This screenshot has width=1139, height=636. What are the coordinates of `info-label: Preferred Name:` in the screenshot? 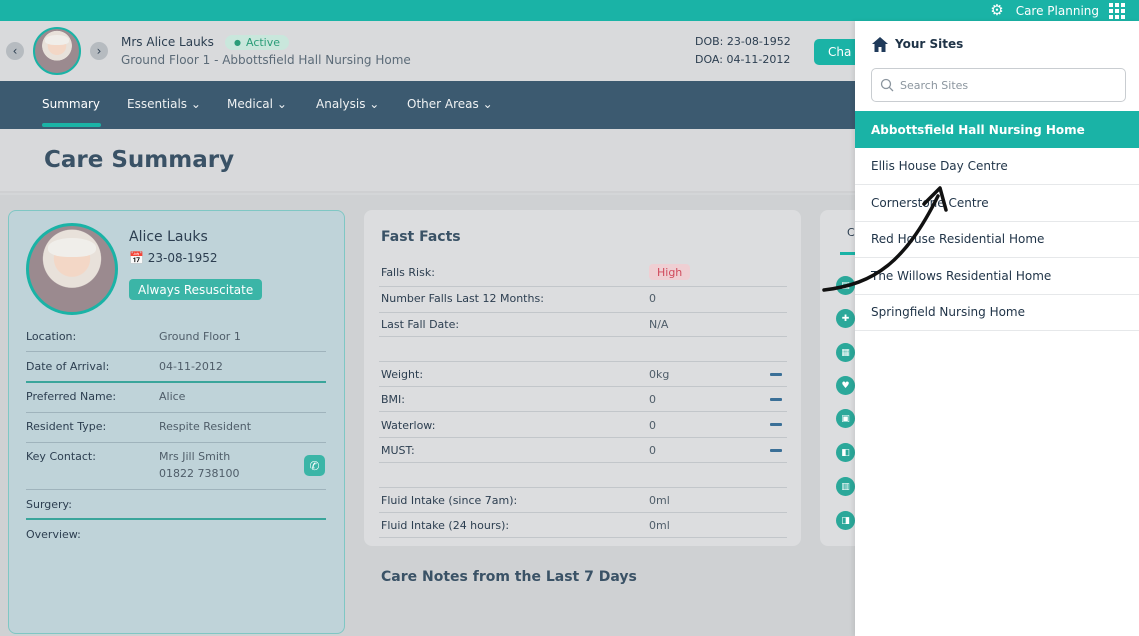 It's located at (71, 396).